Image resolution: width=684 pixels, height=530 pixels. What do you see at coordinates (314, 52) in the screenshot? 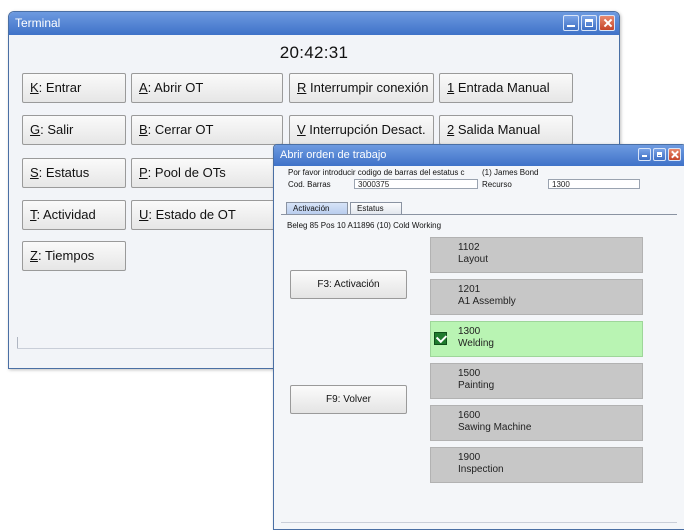
I see `clock-display: 20:42:31` at bounding box center [314, 52].